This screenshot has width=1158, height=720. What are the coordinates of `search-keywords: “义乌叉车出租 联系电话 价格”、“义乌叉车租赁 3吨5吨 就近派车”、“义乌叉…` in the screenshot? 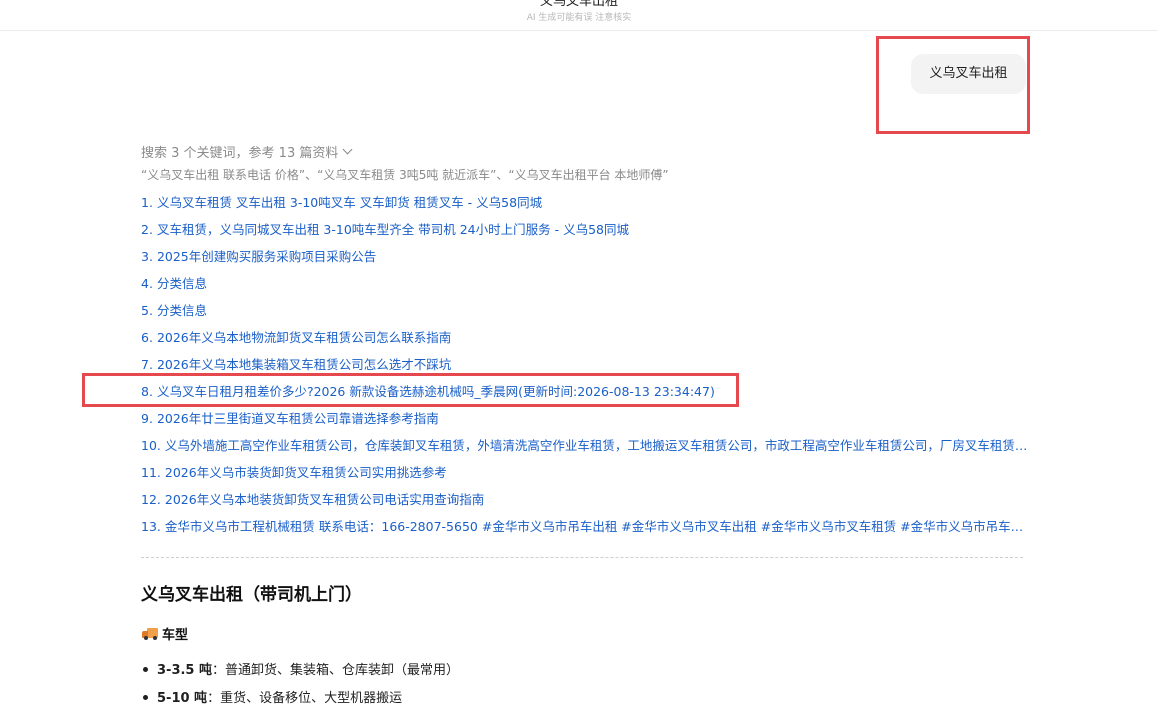 It's located at (405, 175).